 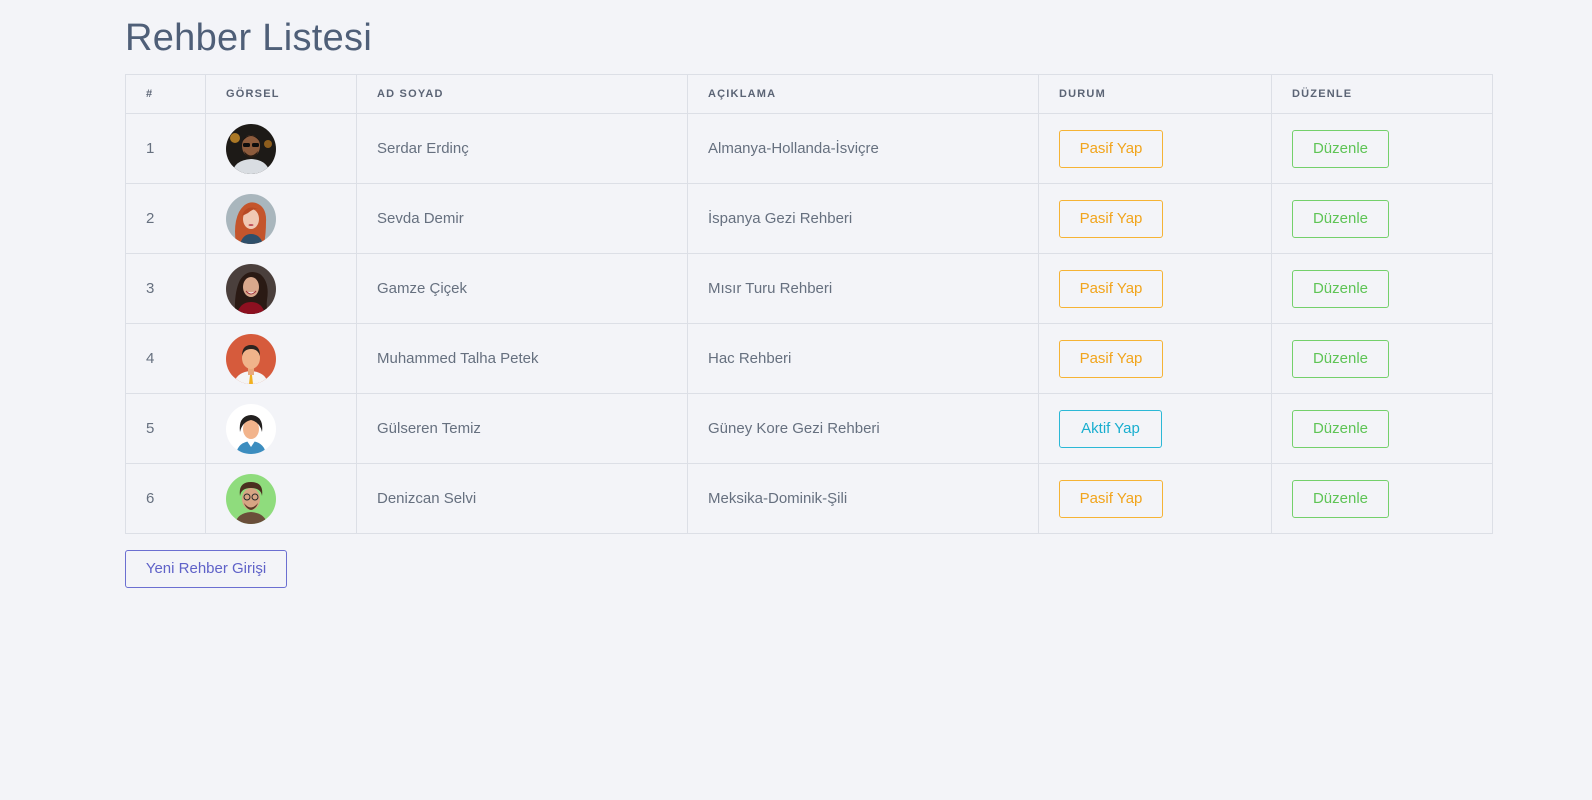 I want to click on header-number: #, so click(x=165, y=94).